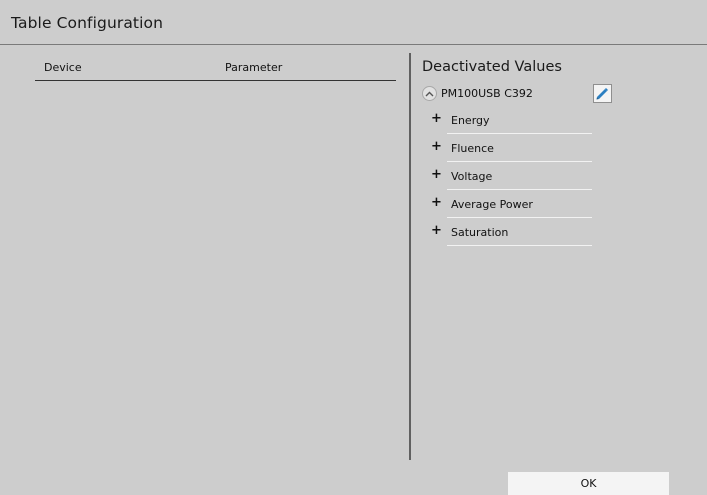 The width and height of the screenshot is (707, 495). Describe the element at coordinates (87, 23) in the screenshot. I see `dialog-title: Table Configuration` at that location.